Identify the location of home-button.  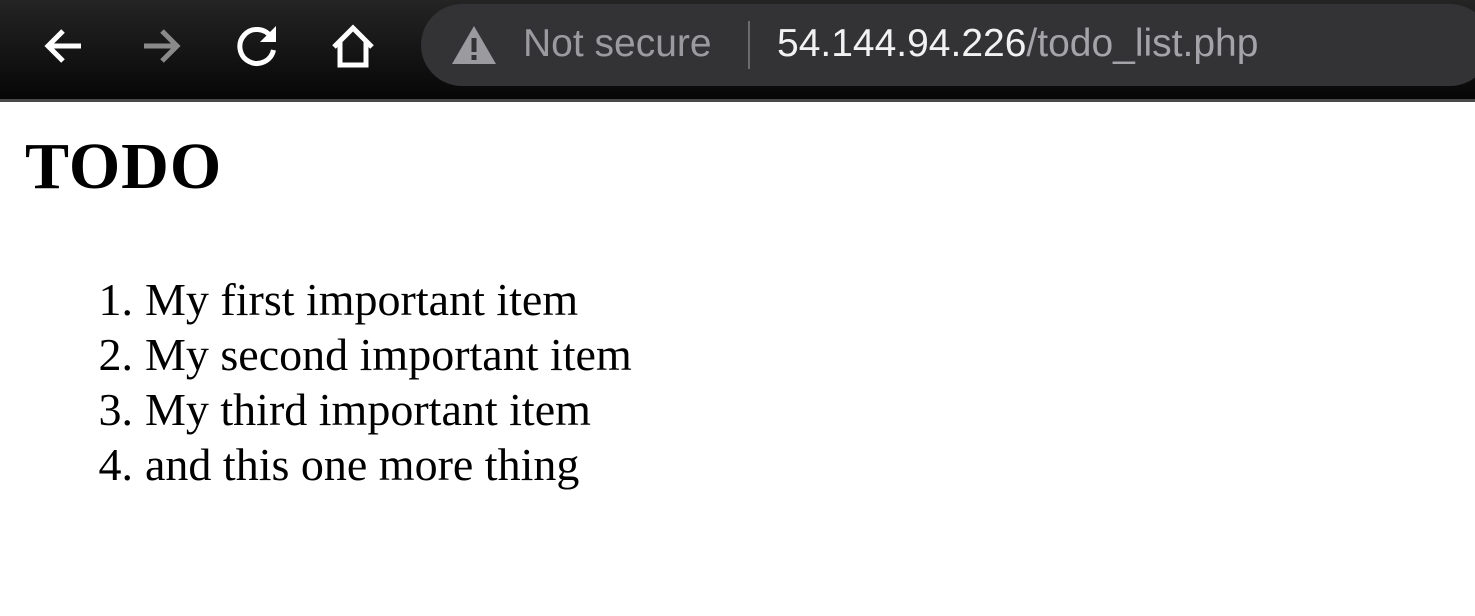
(353, 46).